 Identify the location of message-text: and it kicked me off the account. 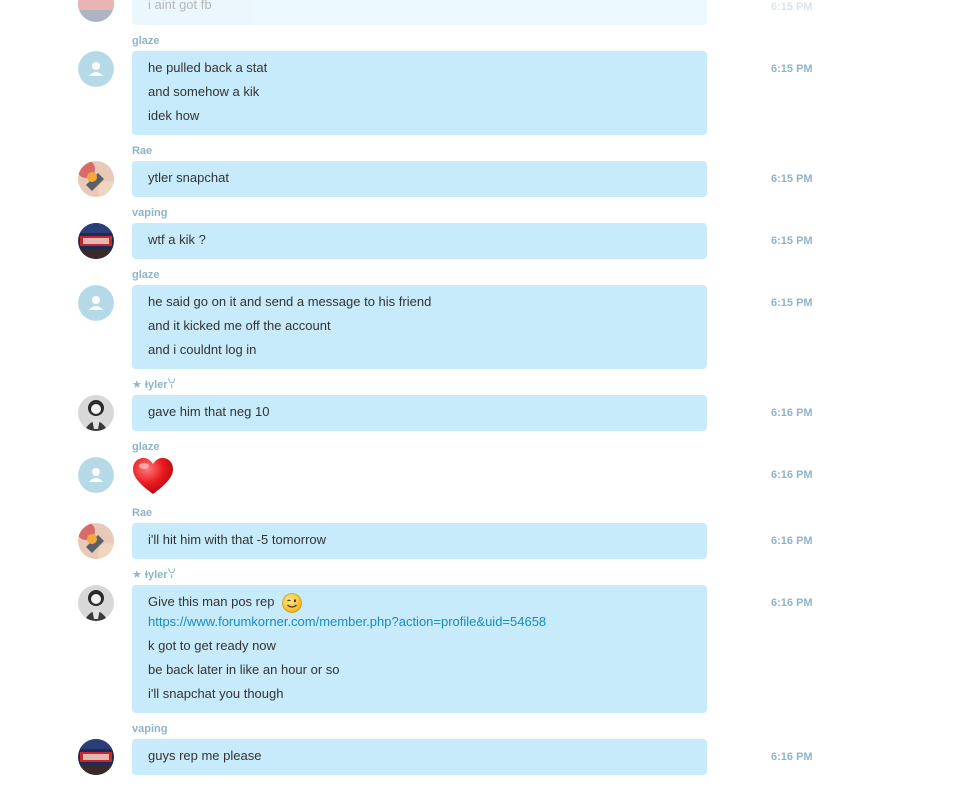
(239, 325).